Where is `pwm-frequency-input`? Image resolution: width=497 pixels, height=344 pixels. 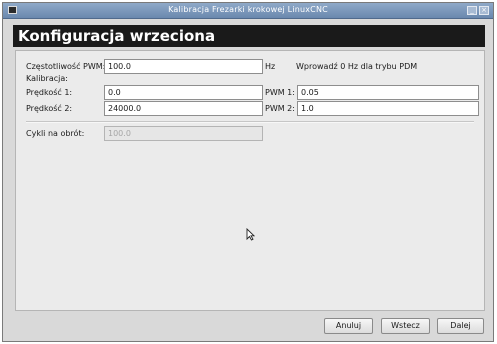 pwm-frequency-input is located at coordinates (183, 66).